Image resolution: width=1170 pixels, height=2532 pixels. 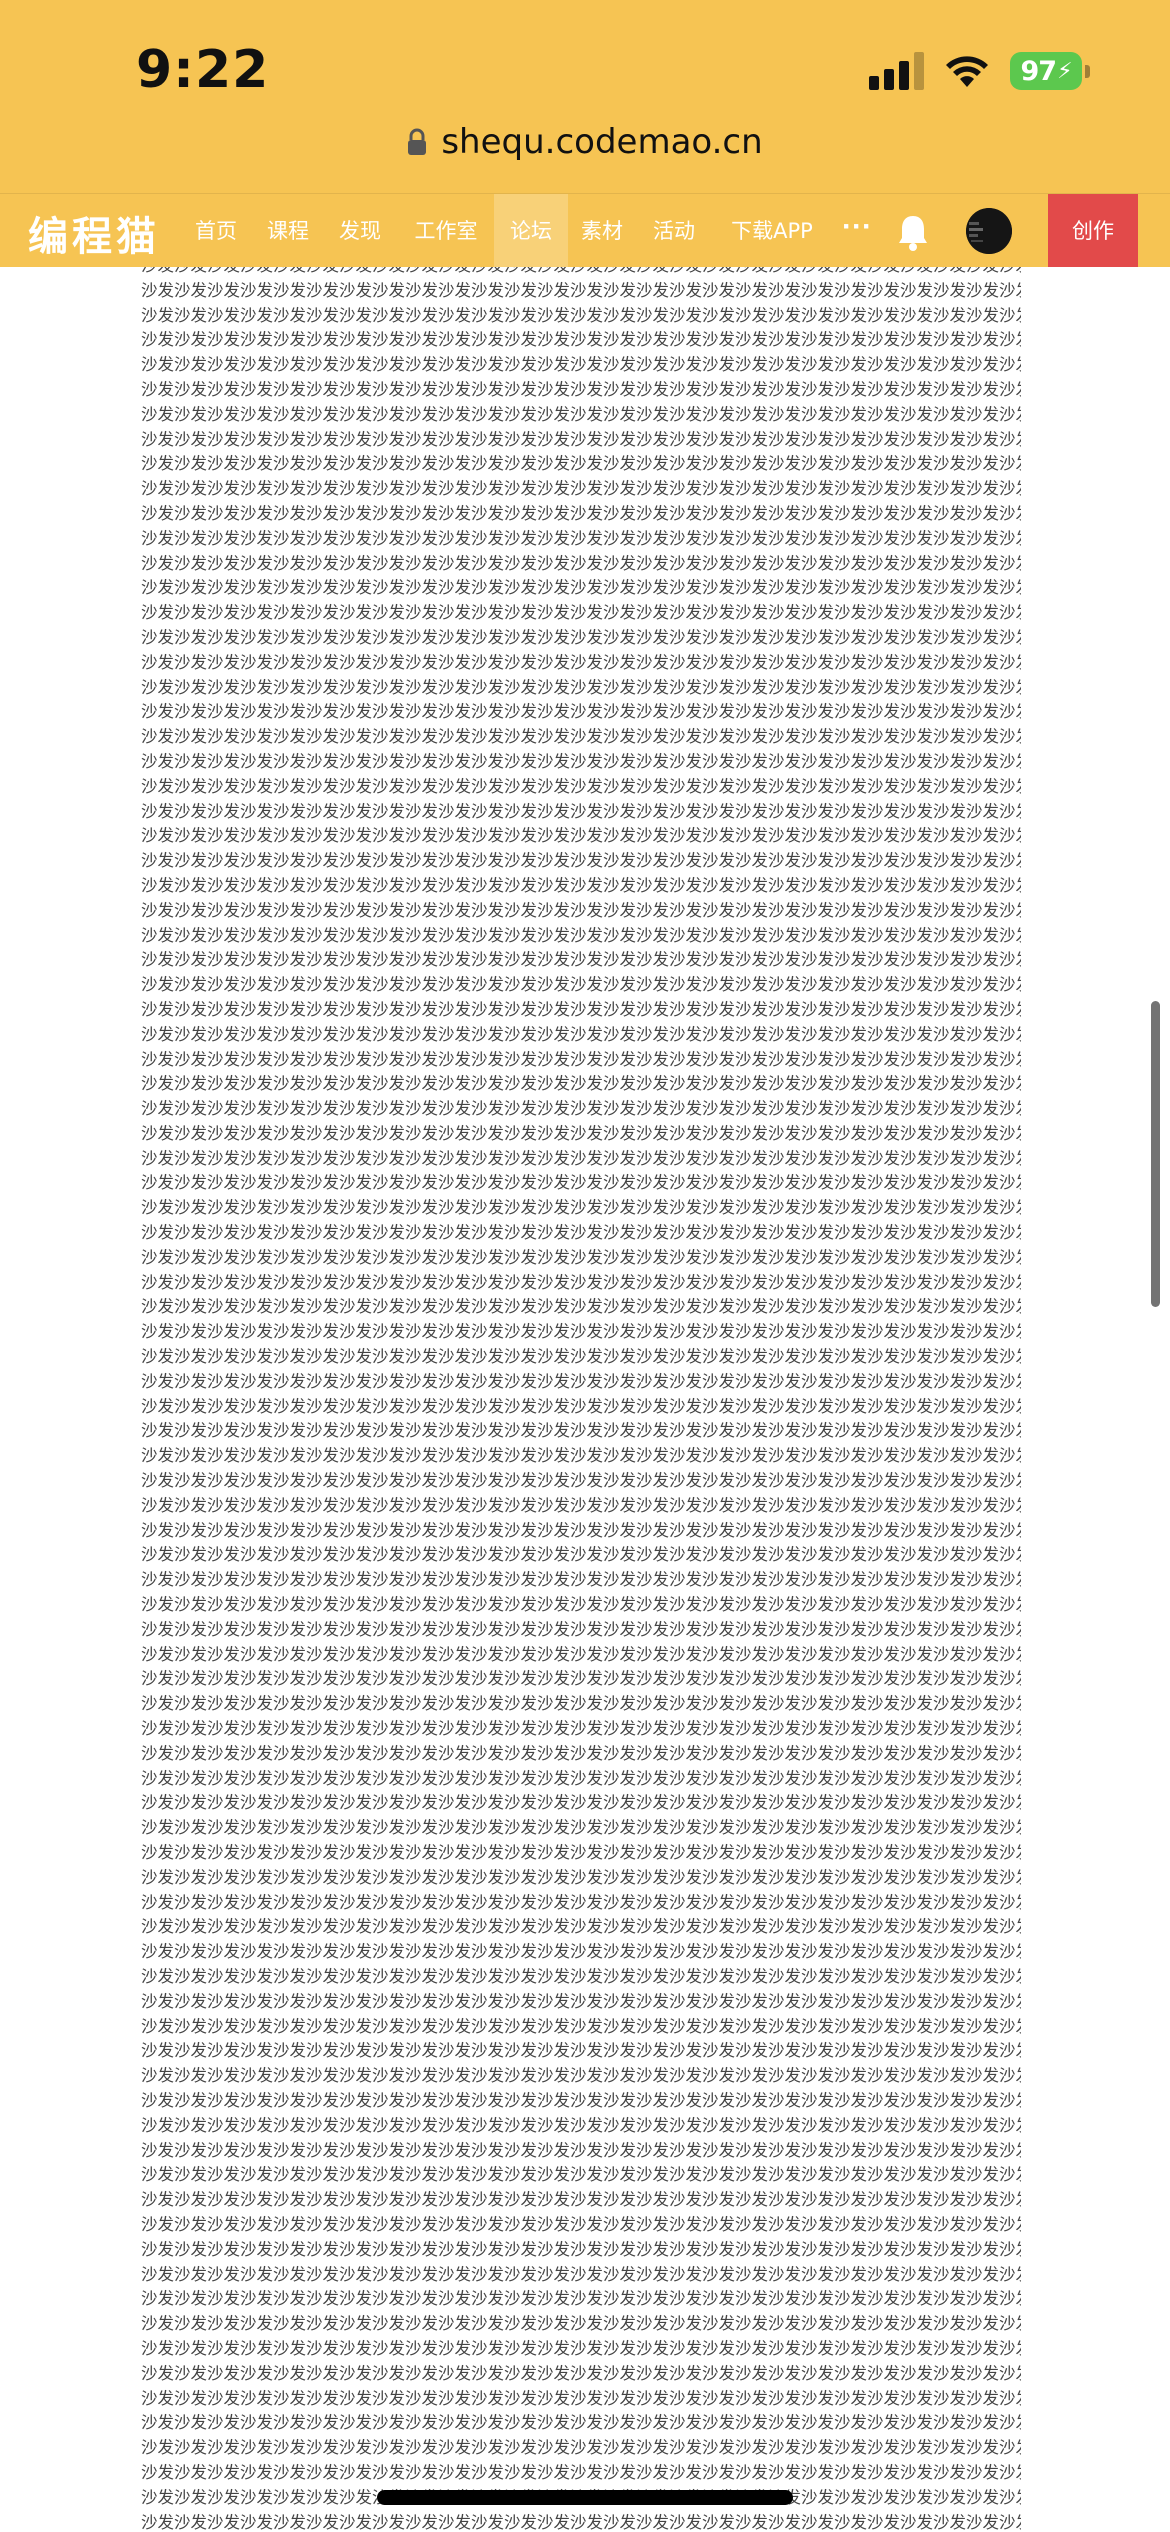 I want to click on nav-events: 活动, so click(x=674, y=231).